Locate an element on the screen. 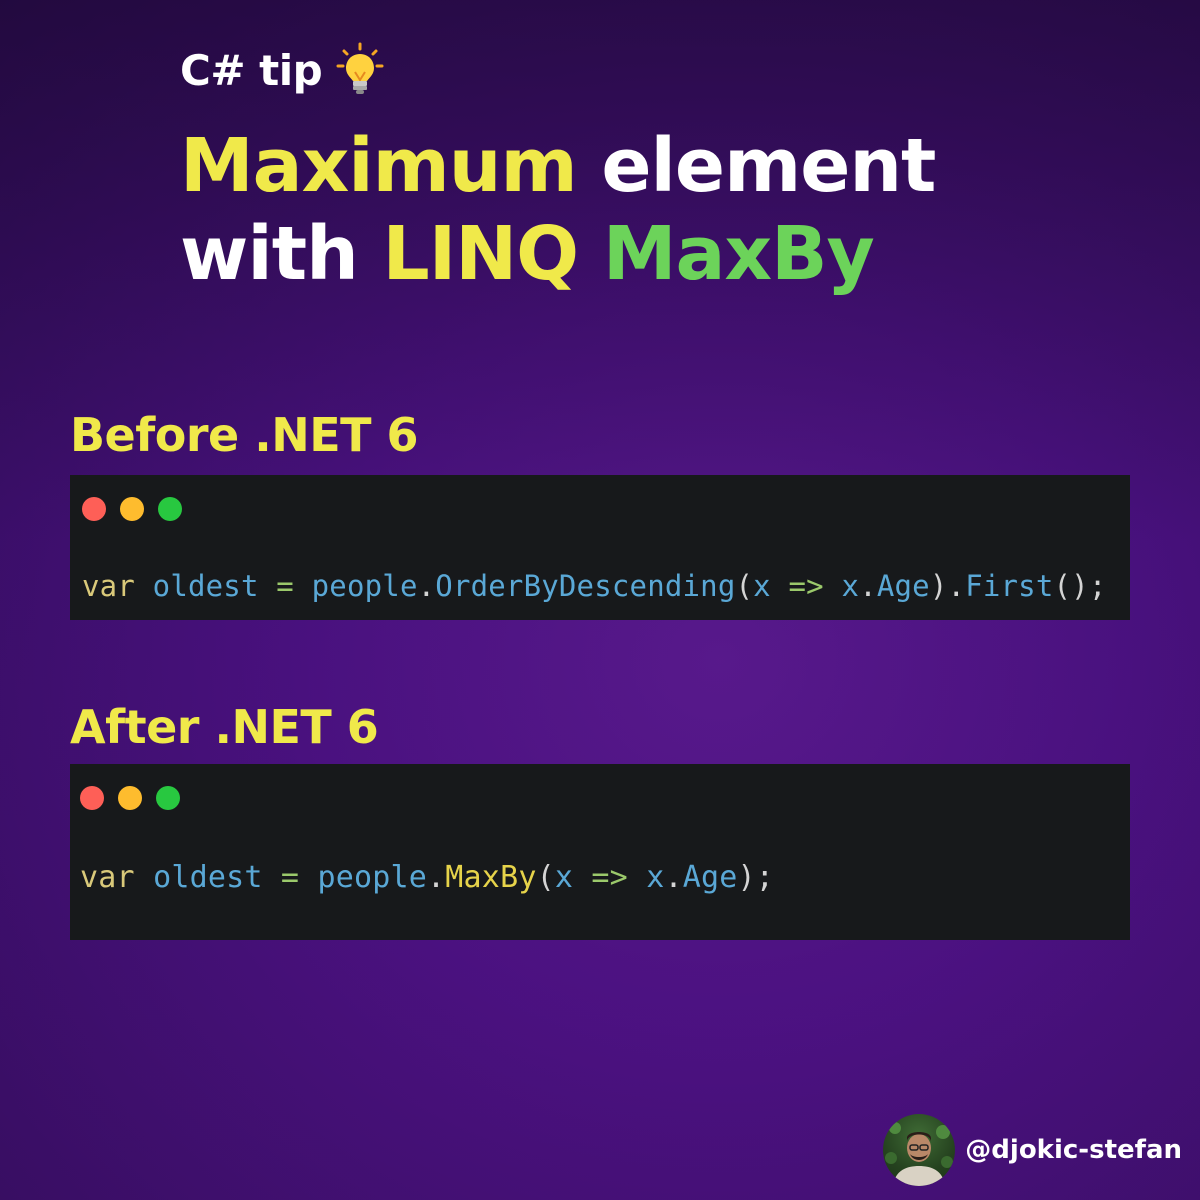 The height and width of the screenshot is (1200, 1200). after-code-window: var oldest = people.MaxBy(x => x.Age); is located at coordinates (600, 852).